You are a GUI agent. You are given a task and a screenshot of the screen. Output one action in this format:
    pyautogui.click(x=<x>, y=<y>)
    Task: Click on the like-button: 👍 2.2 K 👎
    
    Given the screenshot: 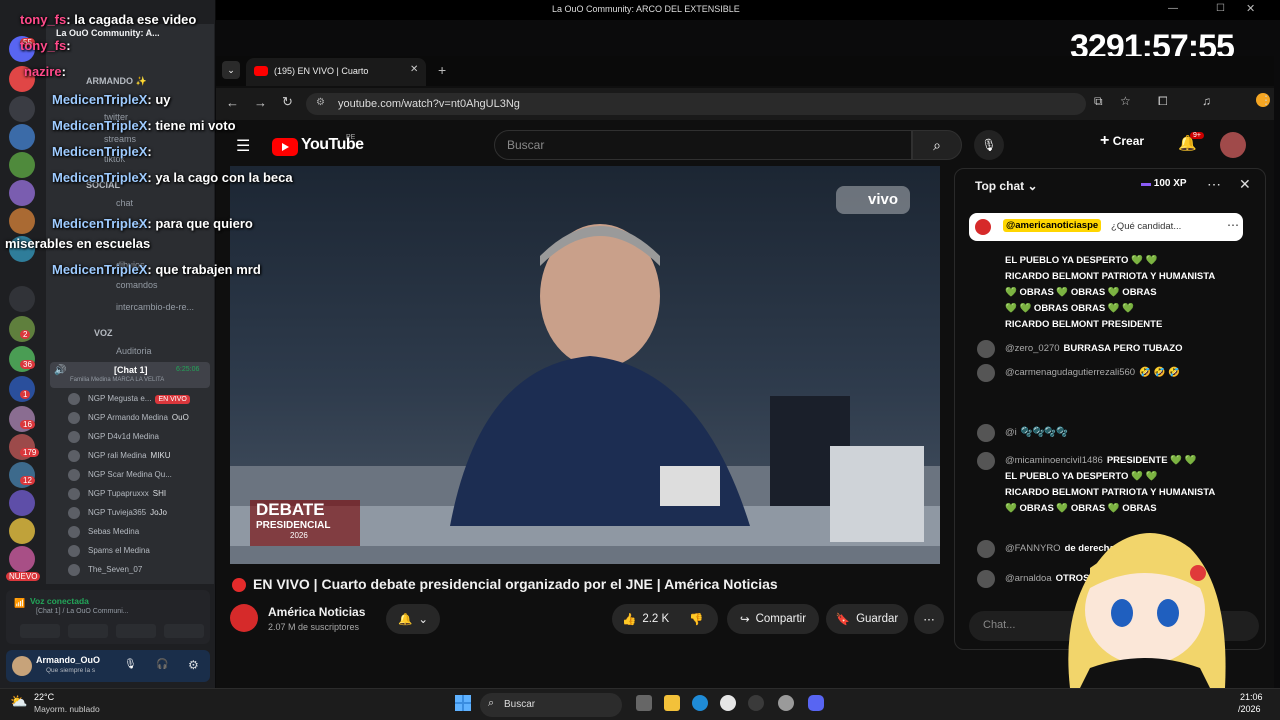 What is the action you would take?
    pyautogui.click(x=665, y=619)
    